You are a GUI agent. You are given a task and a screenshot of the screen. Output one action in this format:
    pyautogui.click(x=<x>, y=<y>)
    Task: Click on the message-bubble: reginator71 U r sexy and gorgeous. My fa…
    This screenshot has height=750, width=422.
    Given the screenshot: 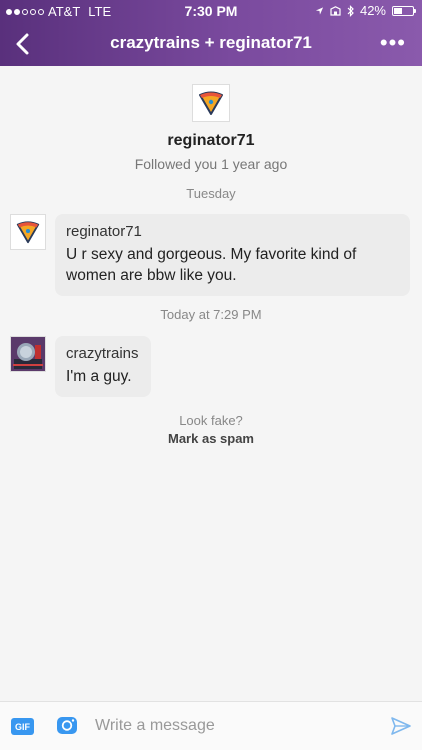 What is the action you would take?
    pyautogui.click(x=232, y=255)
    